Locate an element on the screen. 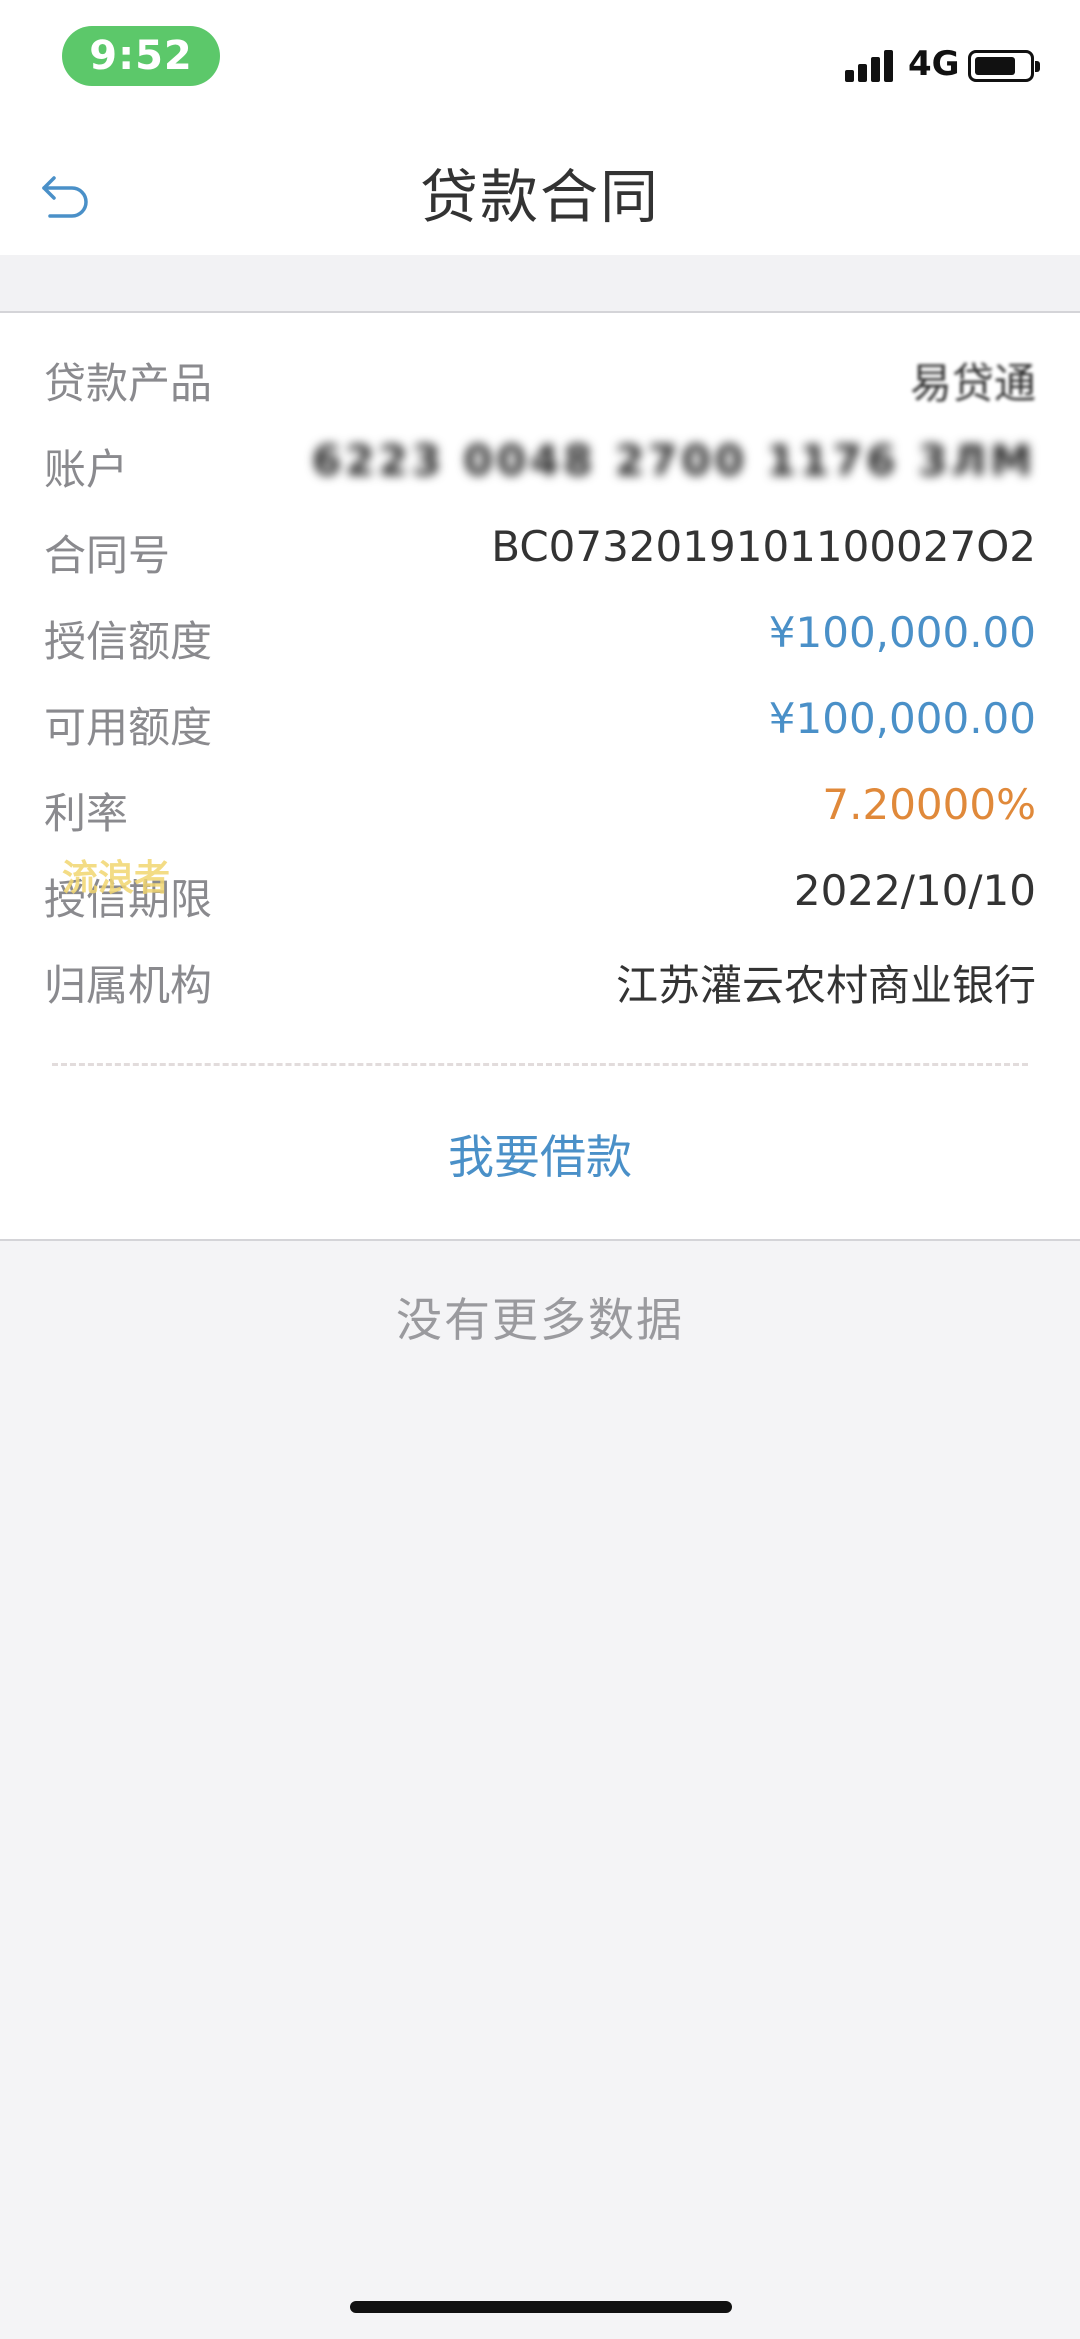 The width and height of the screenshot is (1080, 2339). home-indicator is located at coordinates (541, 2307).